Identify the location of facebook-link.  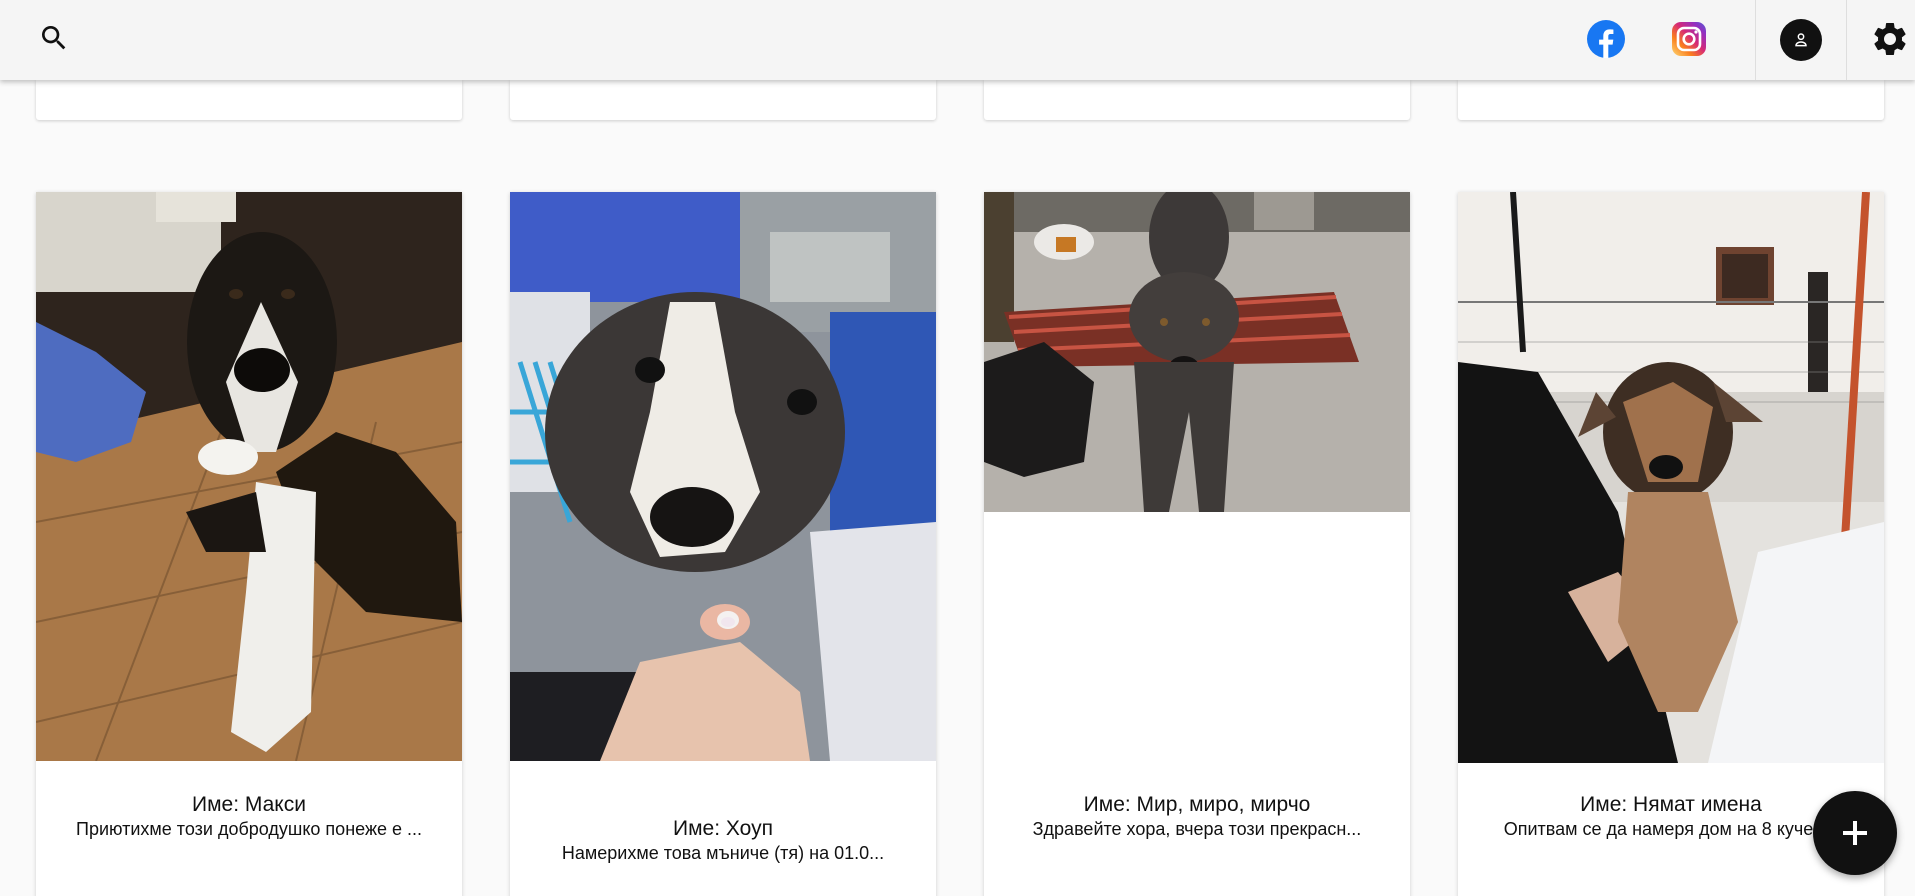
(1606, 39).